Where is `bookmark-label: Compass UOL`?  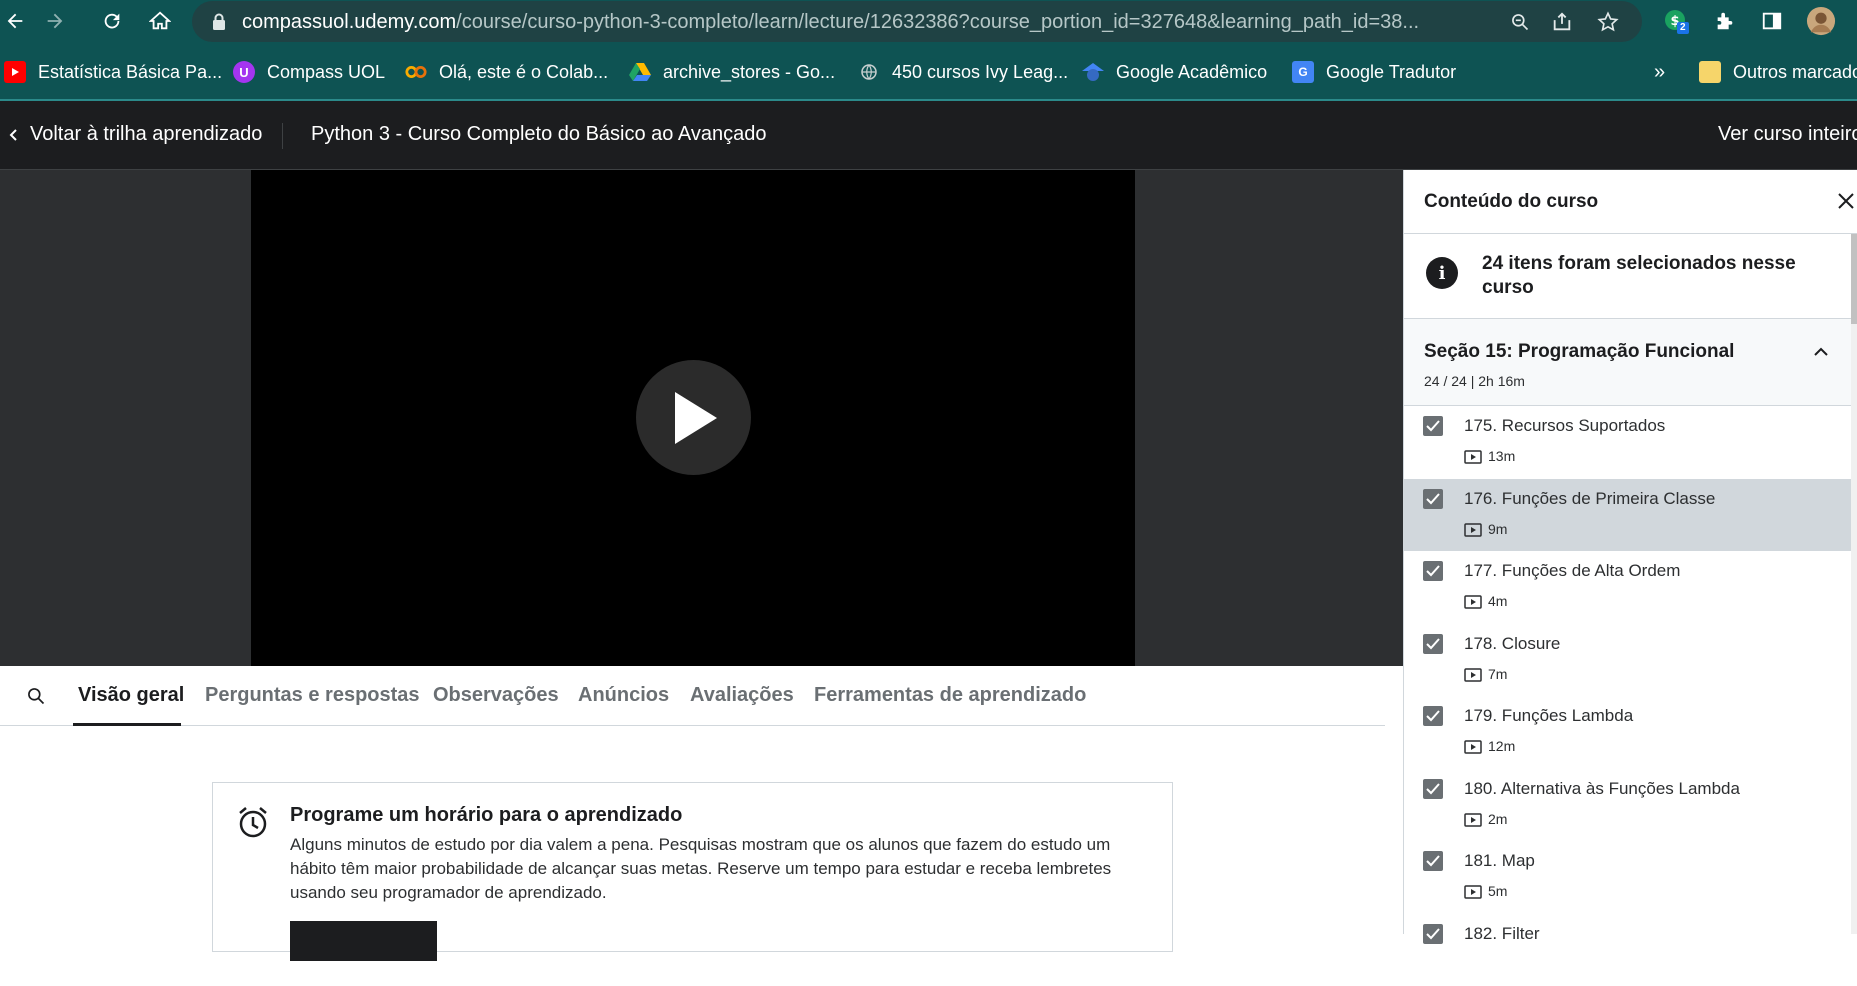
bookmark-label: Compass UOL is located at coordinates (326, 72).